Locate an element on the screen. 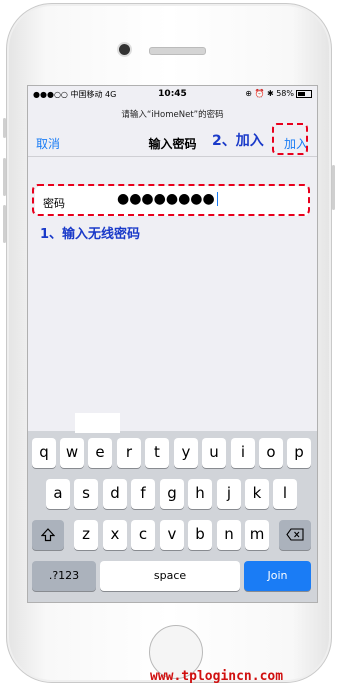 This screenshot has width=339, height=688. volume-down-button is located at coordinates (4, 224).